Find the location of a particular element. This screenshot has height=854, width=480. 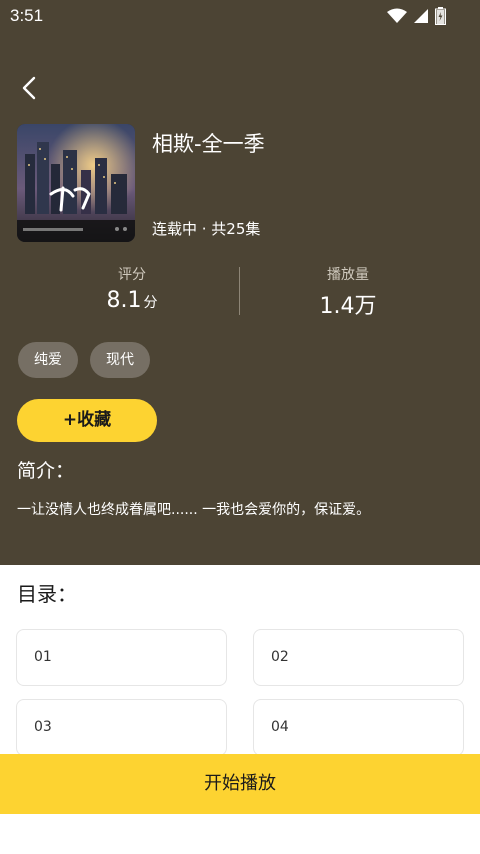

drama-cover is located at coordinates (76, 183).